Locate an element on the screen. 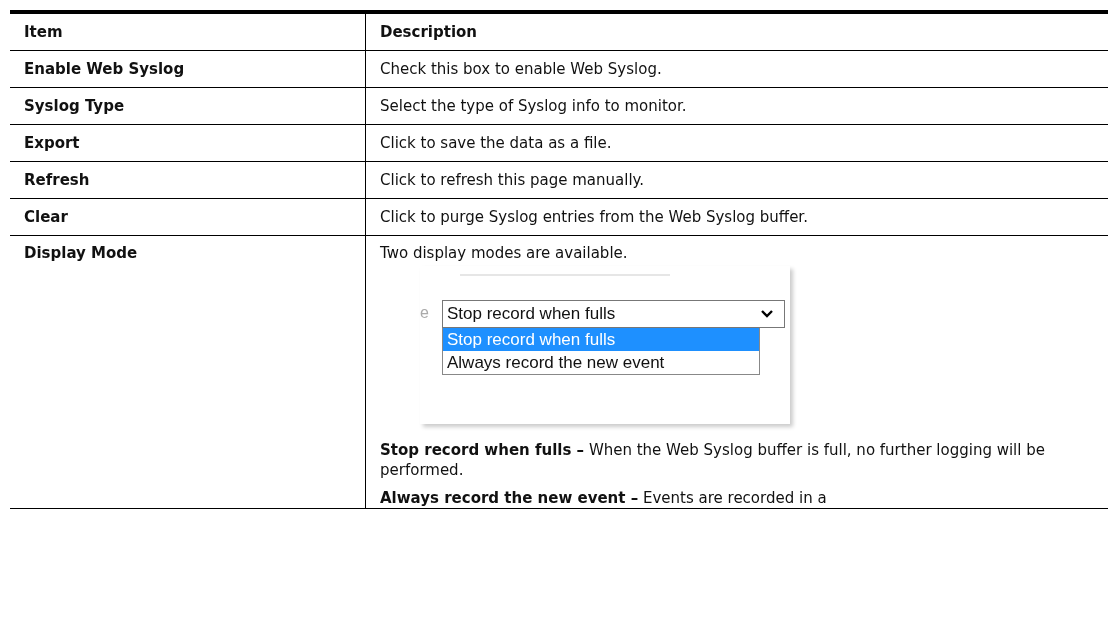 The image size is (1120, 628). item-name: Syslog Type is located at coordinates (74, 106).